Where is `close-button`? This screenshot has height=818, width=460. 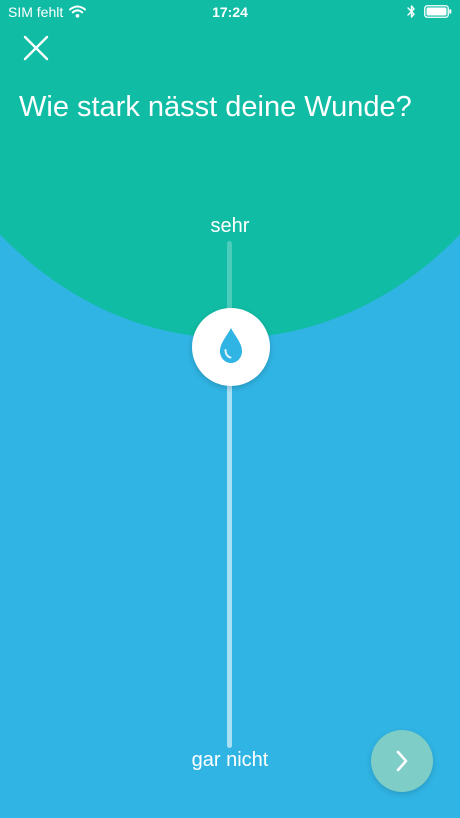
close-button is located at coordinates (36, 48).